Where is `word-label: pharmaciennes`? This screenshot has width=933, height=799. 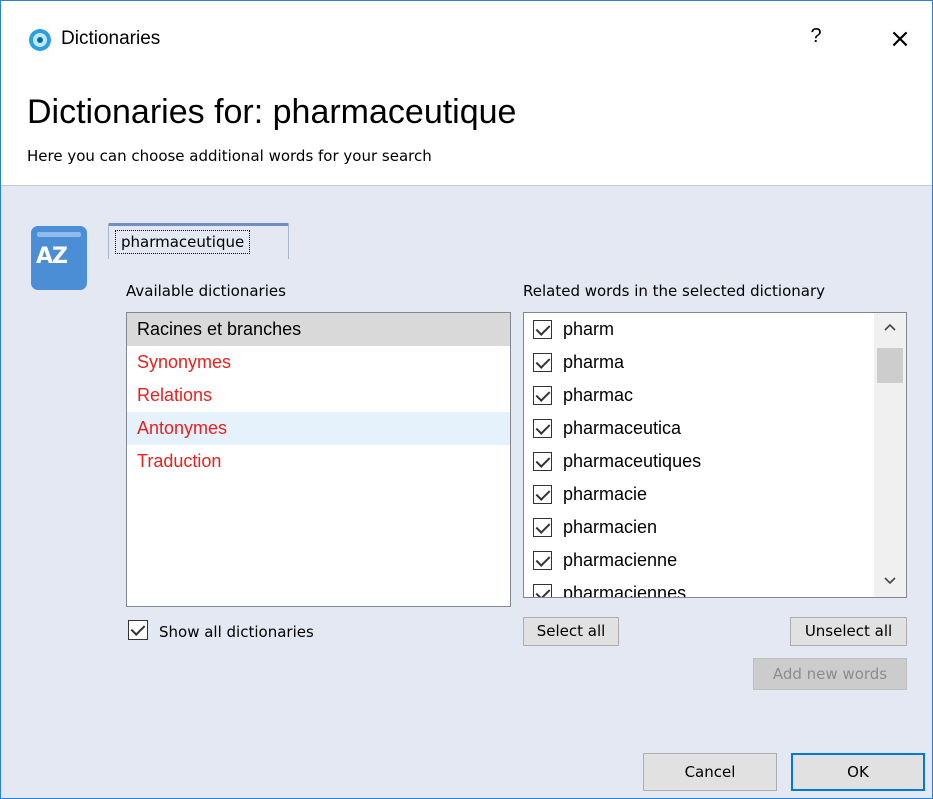 word-label: pharmaciennes is located at coordinates (625, 590).